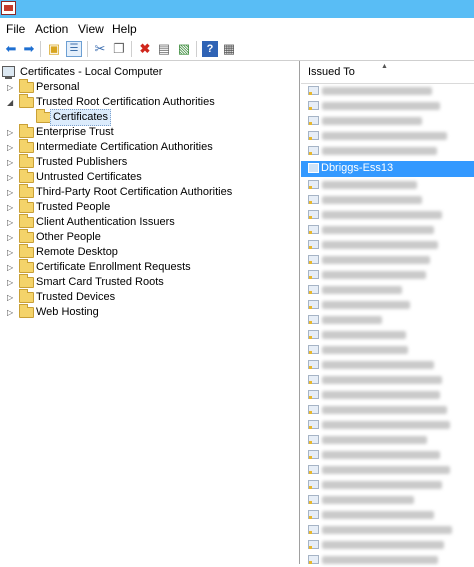 The width and height of the screenshot is (474, 567). I want to click on toolbar-separator, so click(196, 49).